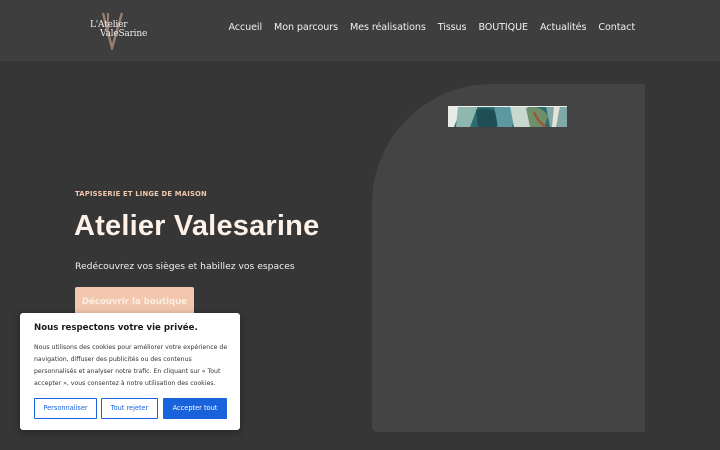 The height and width of the screenshot is (450, 720). What do you see at coordinates (306, 27) in the screenshot?
I see `nav-item-mon-parcours: Mon parcours` at bounding box center [306, 27].